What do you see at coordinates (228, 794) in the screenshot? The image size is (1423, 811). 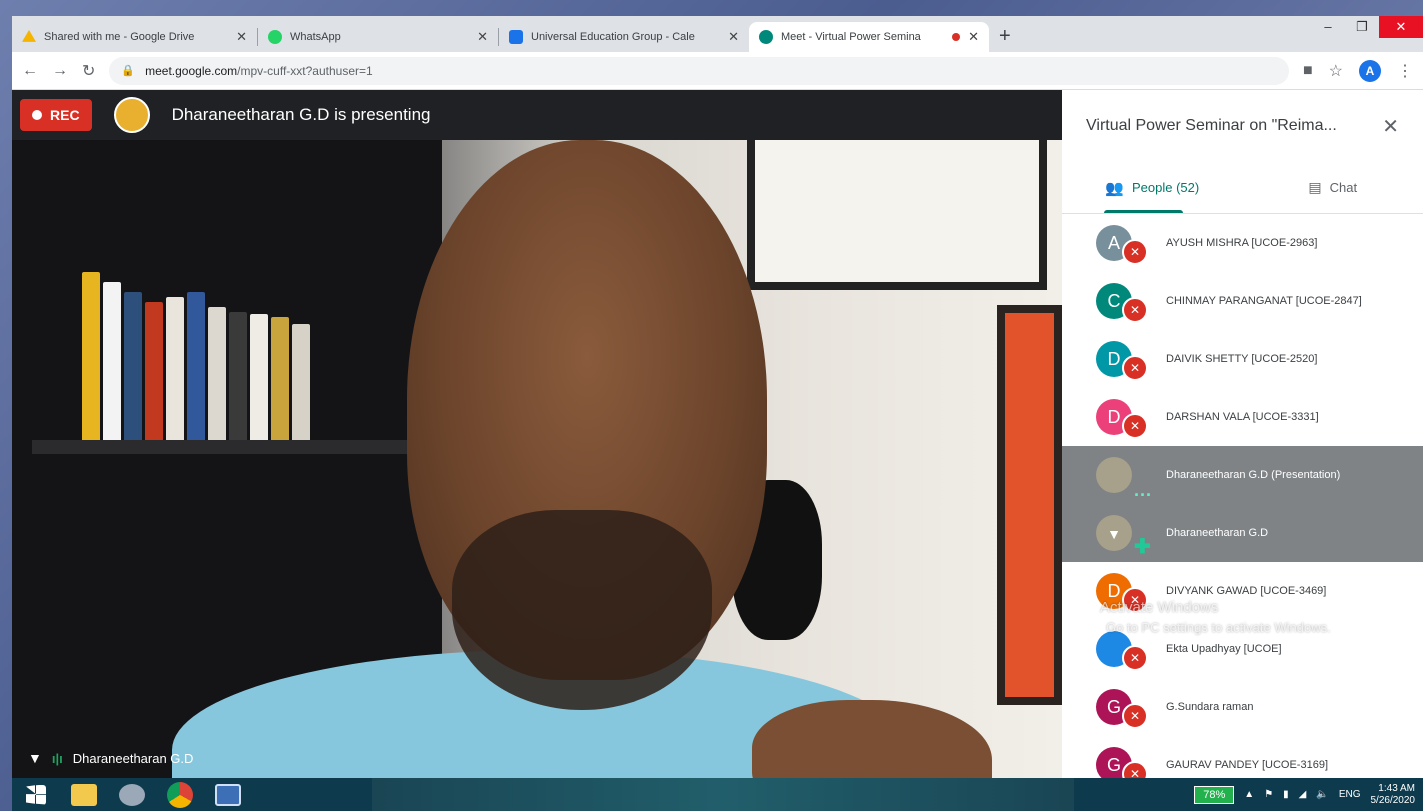 I see `picture-viewer-app` at bounding box center [228, 794].